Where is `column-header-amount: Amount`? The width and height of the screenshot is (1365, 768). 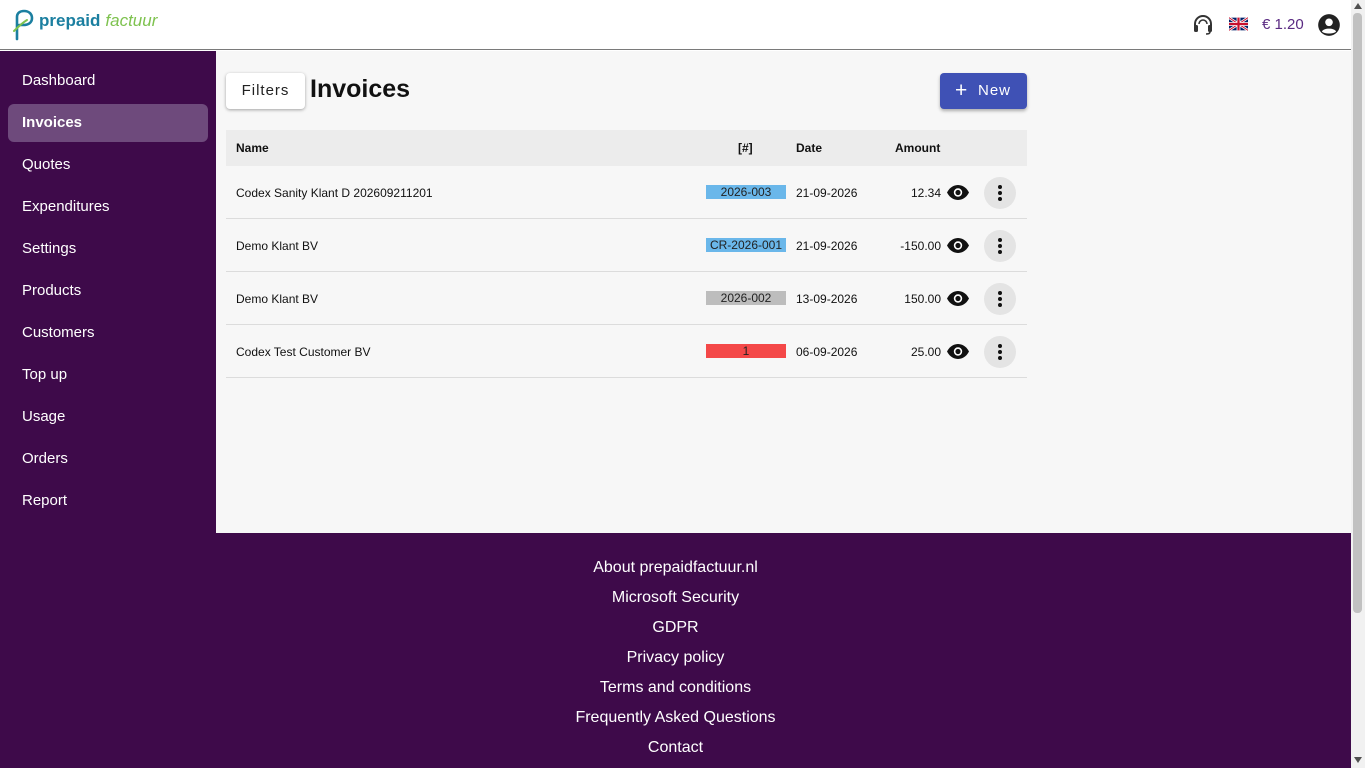 column-header-amount: Amount is located at coordinates (917, 148).